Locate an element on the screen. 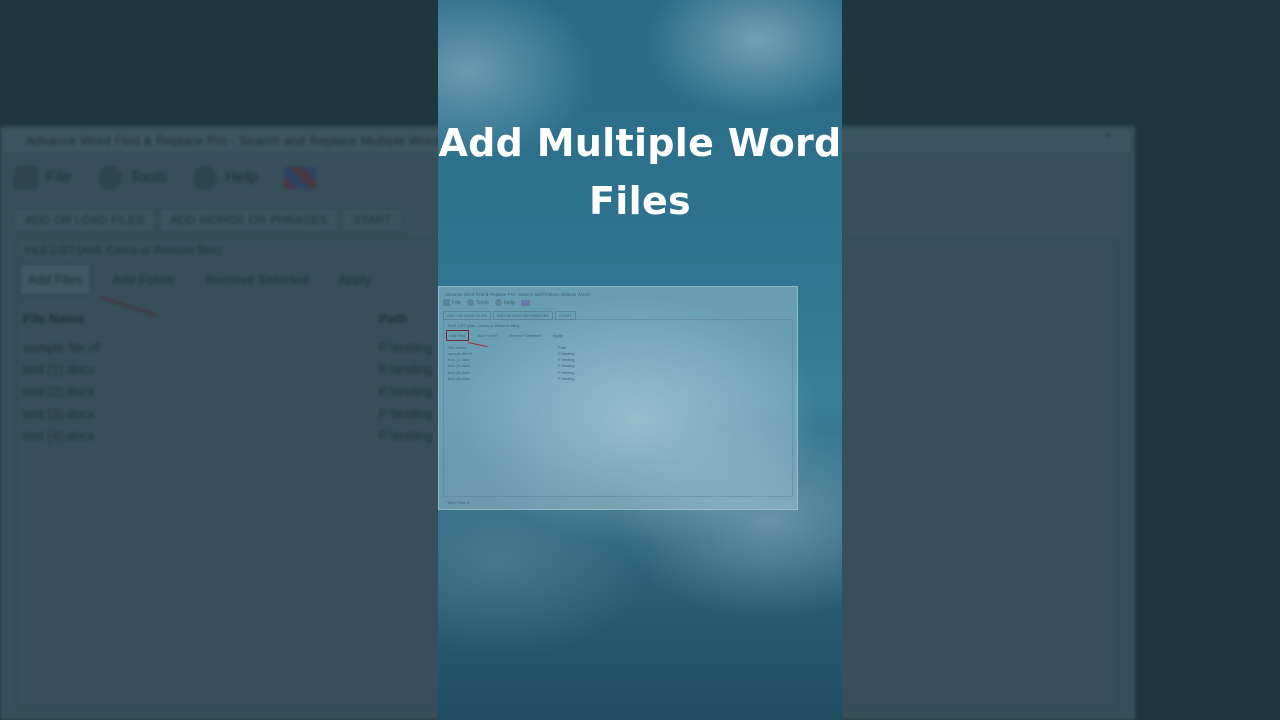 This screenshot has height=720, width=1280. bg-menu-help: Help is located at coordinates (225, 178).